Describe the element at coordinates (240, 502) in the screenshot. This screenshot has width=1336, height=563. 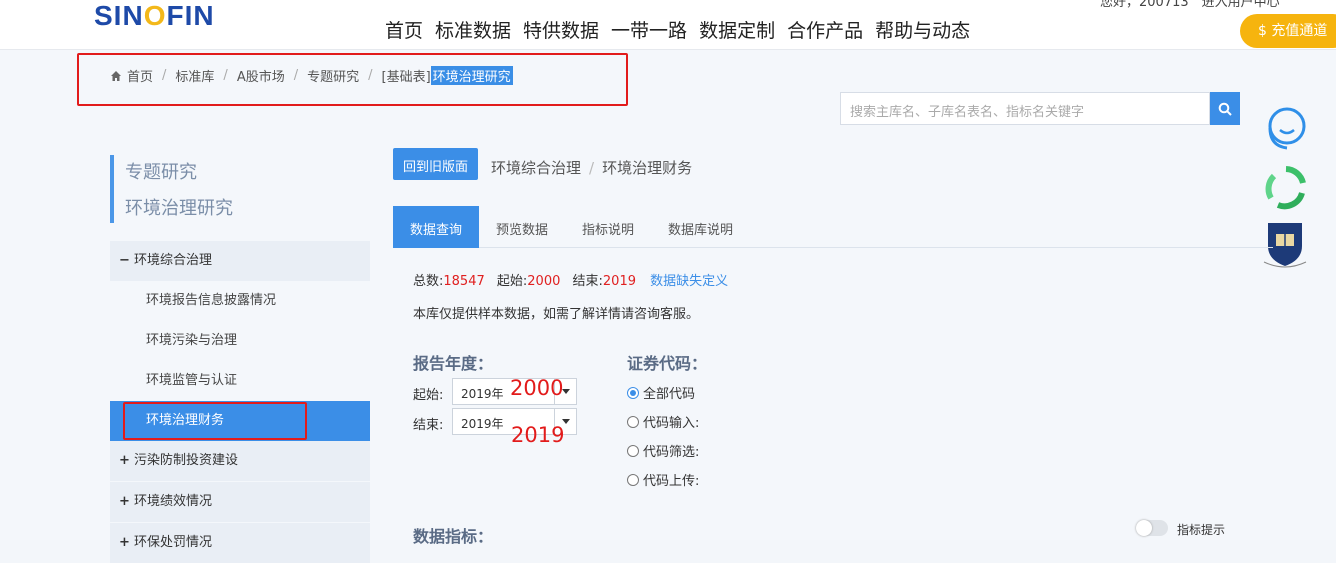
I see `sidebar-item-env-performance: + 环境绩效情况` at that location.